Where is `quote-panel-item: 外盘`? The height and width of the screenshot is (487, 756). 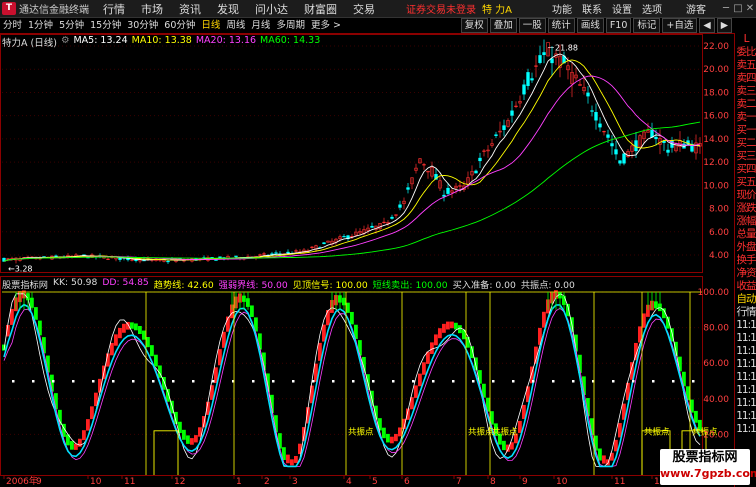
quote-panel-item: 外盘 is located at coordinates (746, 247).